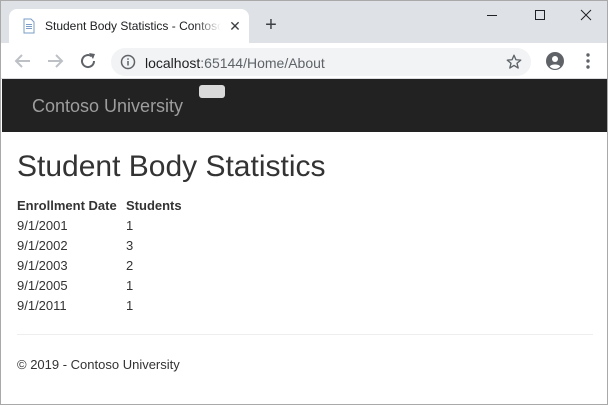  I want to click on students-count-cell: 3, so click(130, 245).